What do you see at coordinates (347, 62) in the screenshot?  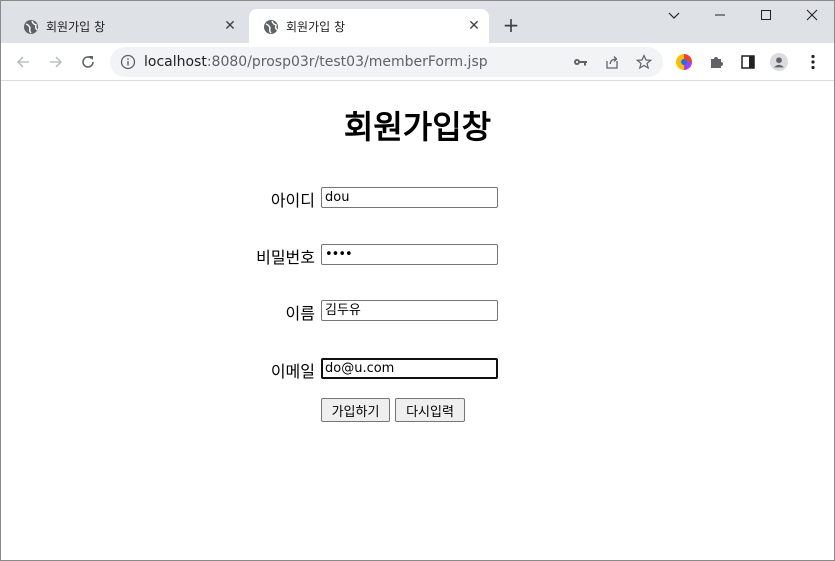 I see `url-path: :8080/prosp03r/test03/memberForm.jsp` at bounding box center [347, 62].